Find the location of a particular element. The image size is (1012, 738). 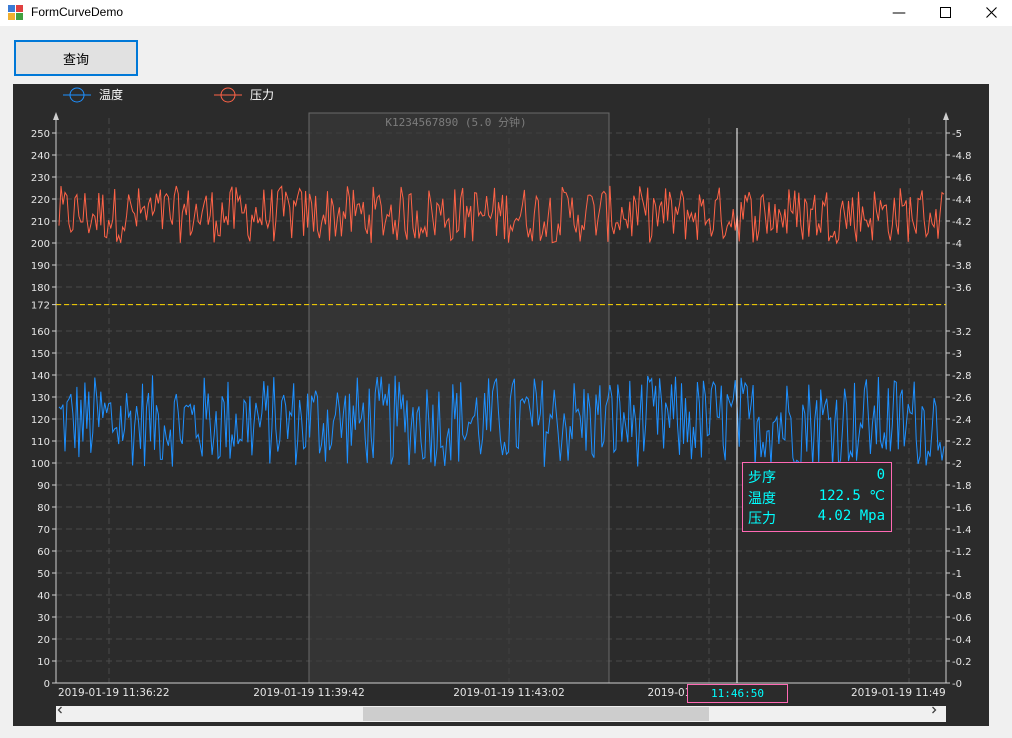

tooltip-temp-label: 温度 is located at coordinates (762, 498).